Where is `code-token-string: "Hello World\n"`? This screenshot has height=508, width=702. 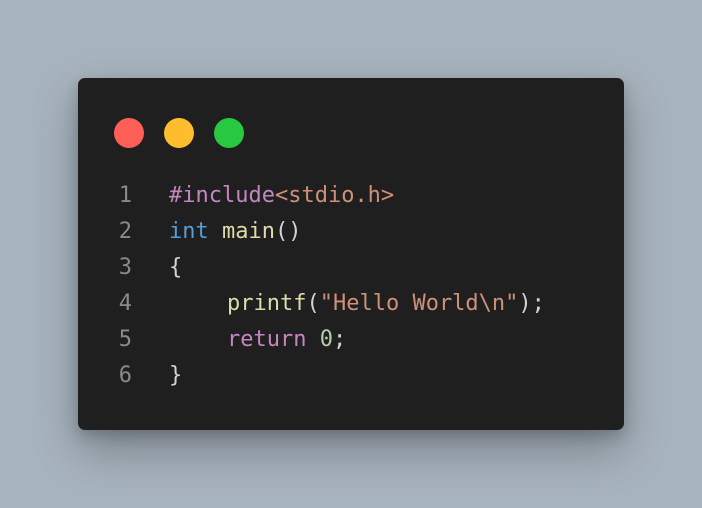
code-token-string: "Hello World\n" is located at coordinates (419, 303).